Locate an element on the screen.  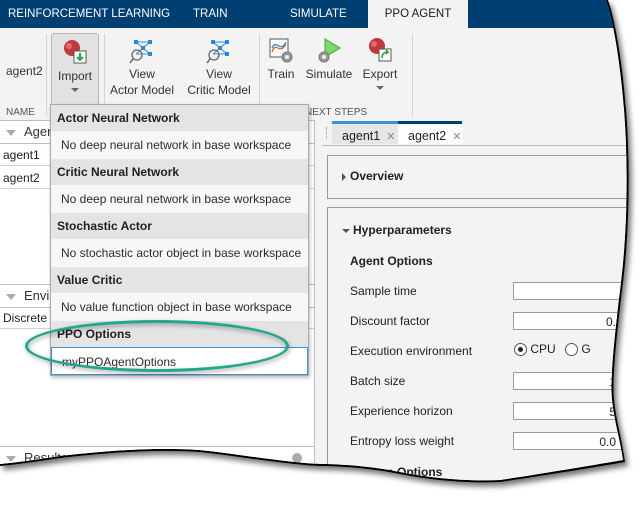
view-actor-label-1: View is located at coordinates (142, 74).